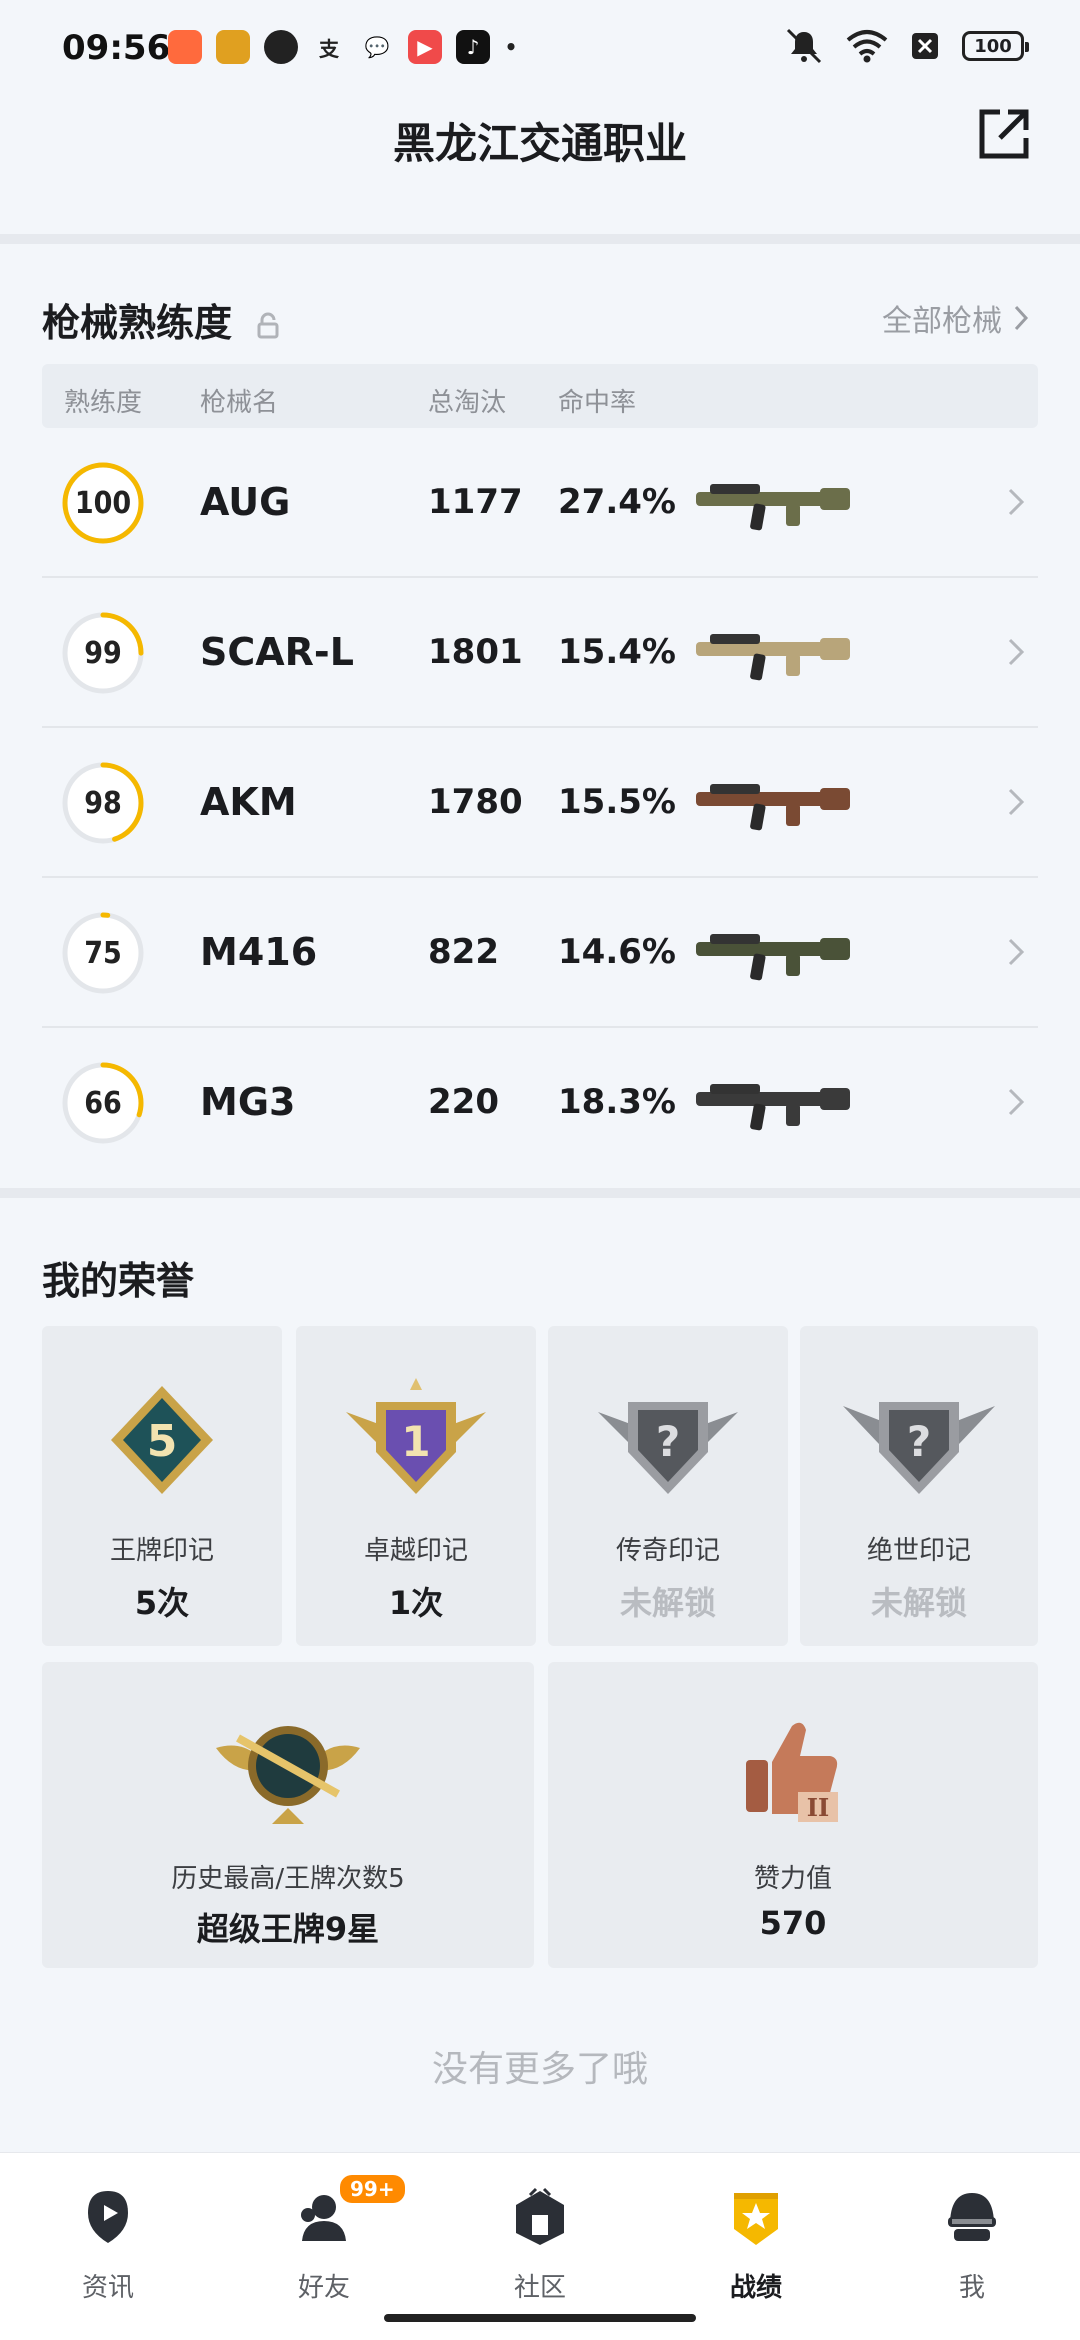 The width and height of the screenshot is (1080, 2340). What do you see at coordinates (324, 2235) in the screenshot?
I see `nav-item-friends: 99+ 好友` at bounding box center [324, 2235].